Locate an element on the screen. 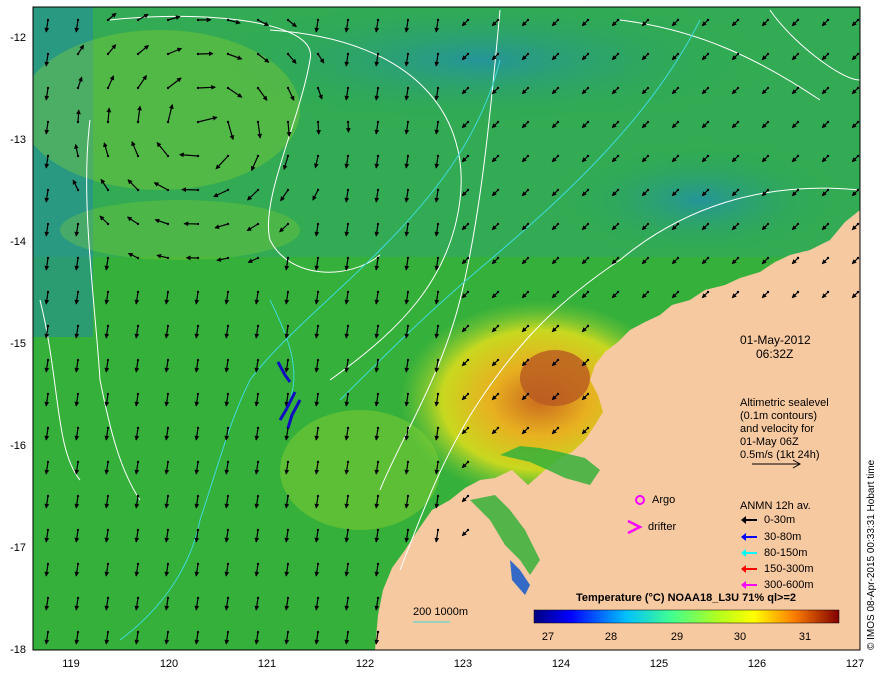 The image size is (880, 680). lon-tick: 125 is located at coordinates (659, 664).